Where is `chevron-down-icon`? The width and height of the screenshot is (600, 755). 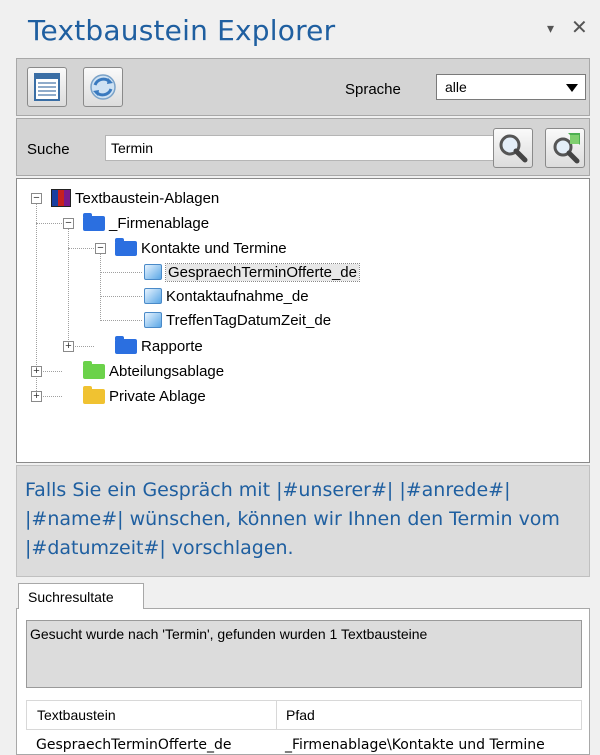
chevron-down-icon is located at coordinates (572, 88).